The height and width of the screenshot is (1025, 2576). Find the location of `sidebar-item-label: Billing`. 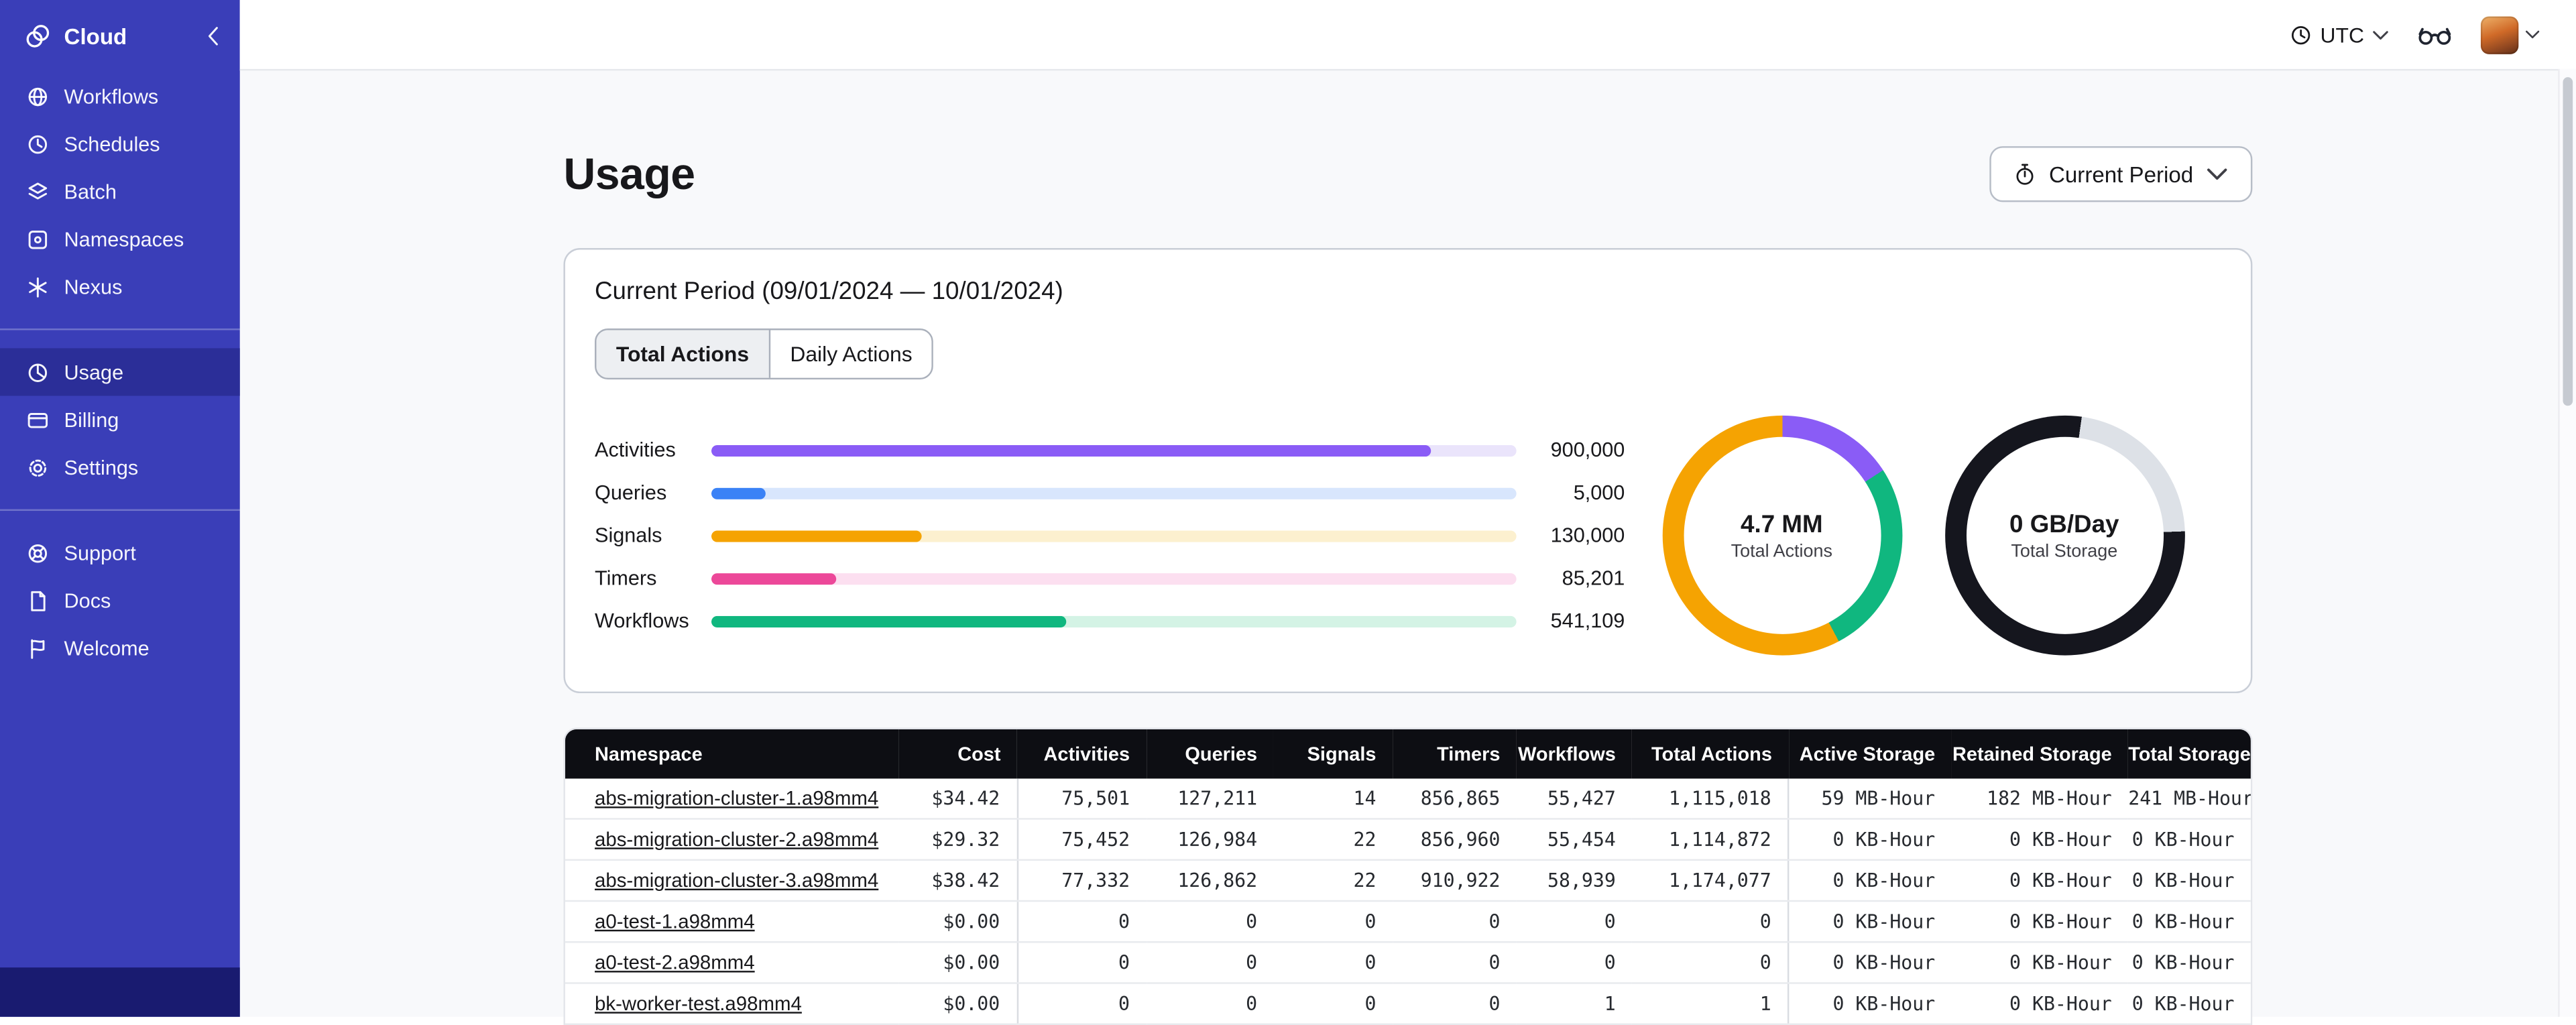

sidebar-item-label: Billing is located at coordinates (91, 420).